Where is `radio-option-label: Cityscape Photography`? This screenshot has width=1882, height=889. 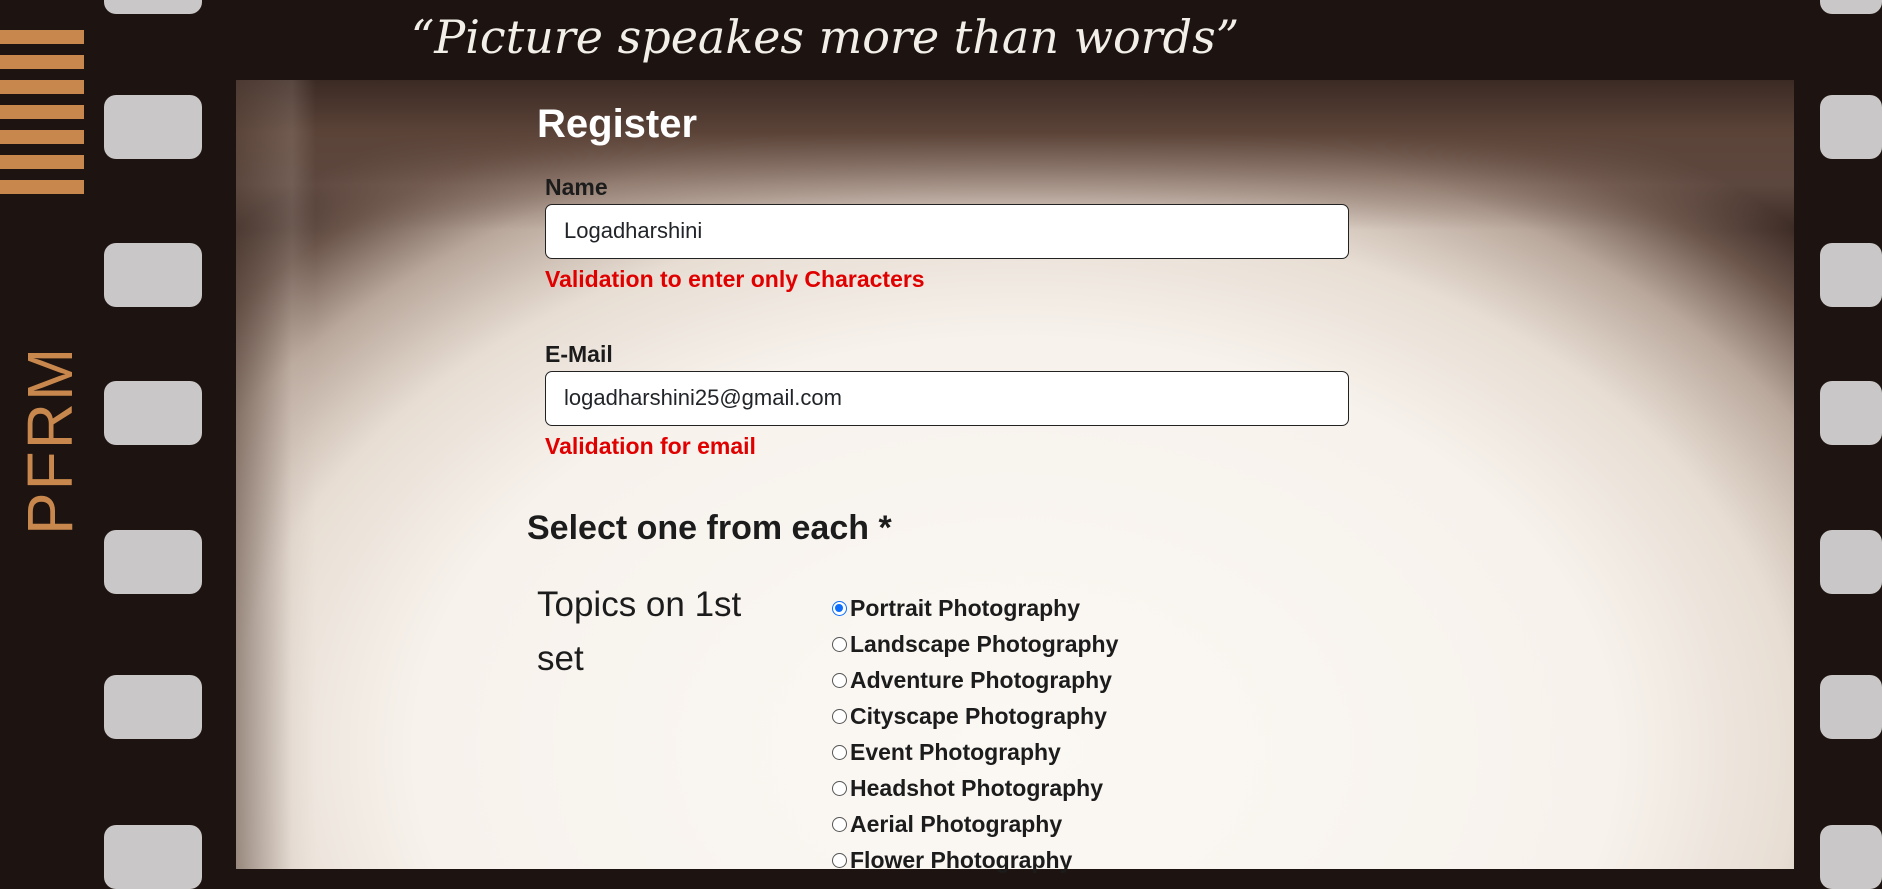 radio-option-label: Cityscape Photography is located at coordinates (978, 715).